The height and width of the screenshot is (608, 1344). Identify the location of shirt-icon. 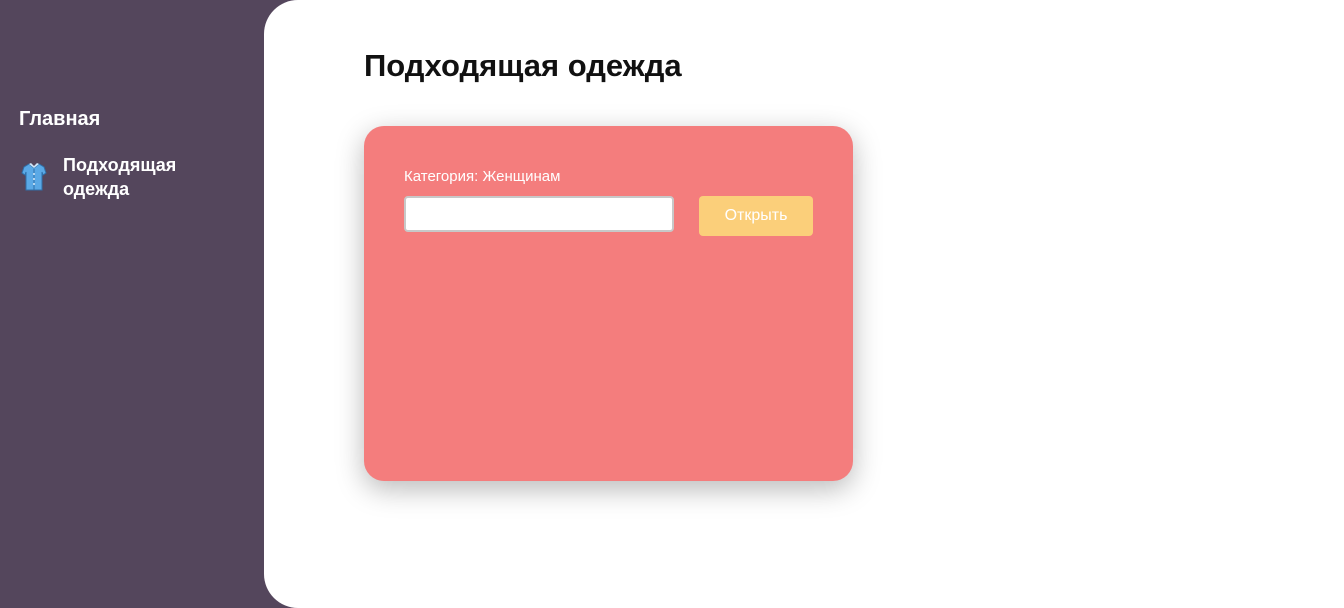
(34, 177).